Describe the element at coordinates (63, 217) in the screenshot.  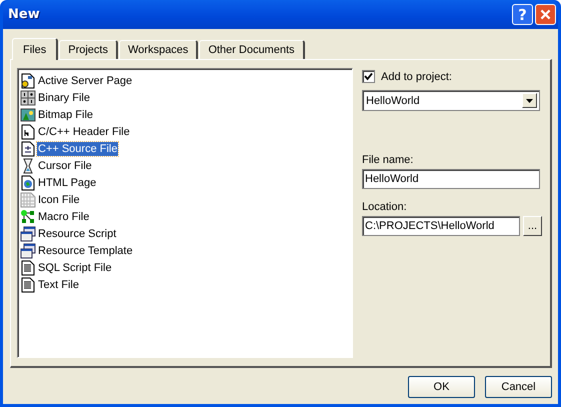
I see `file-type-item: Macro File` at that location.